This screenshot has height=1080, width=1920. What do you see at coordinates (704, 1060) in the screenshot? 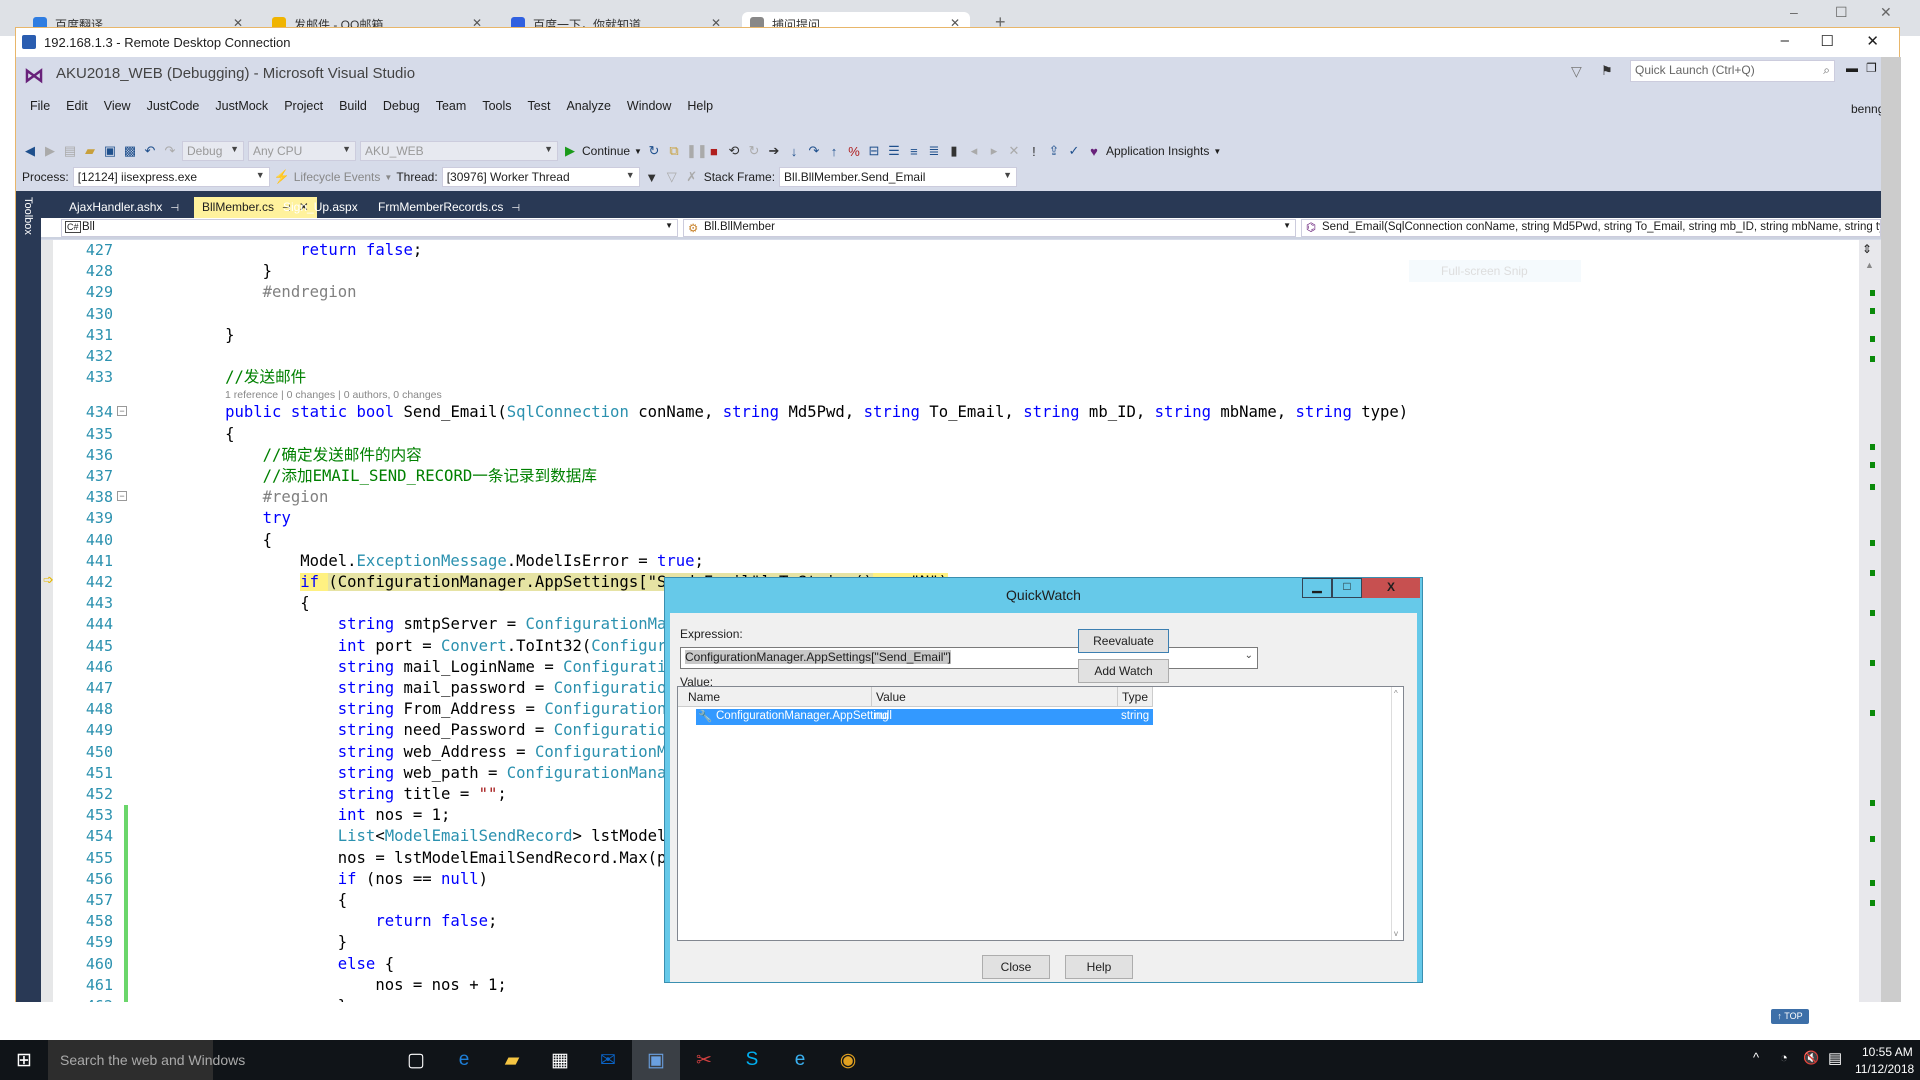
I see `snipping-tool-icon: ✂` at bounding box center [704, 1060].